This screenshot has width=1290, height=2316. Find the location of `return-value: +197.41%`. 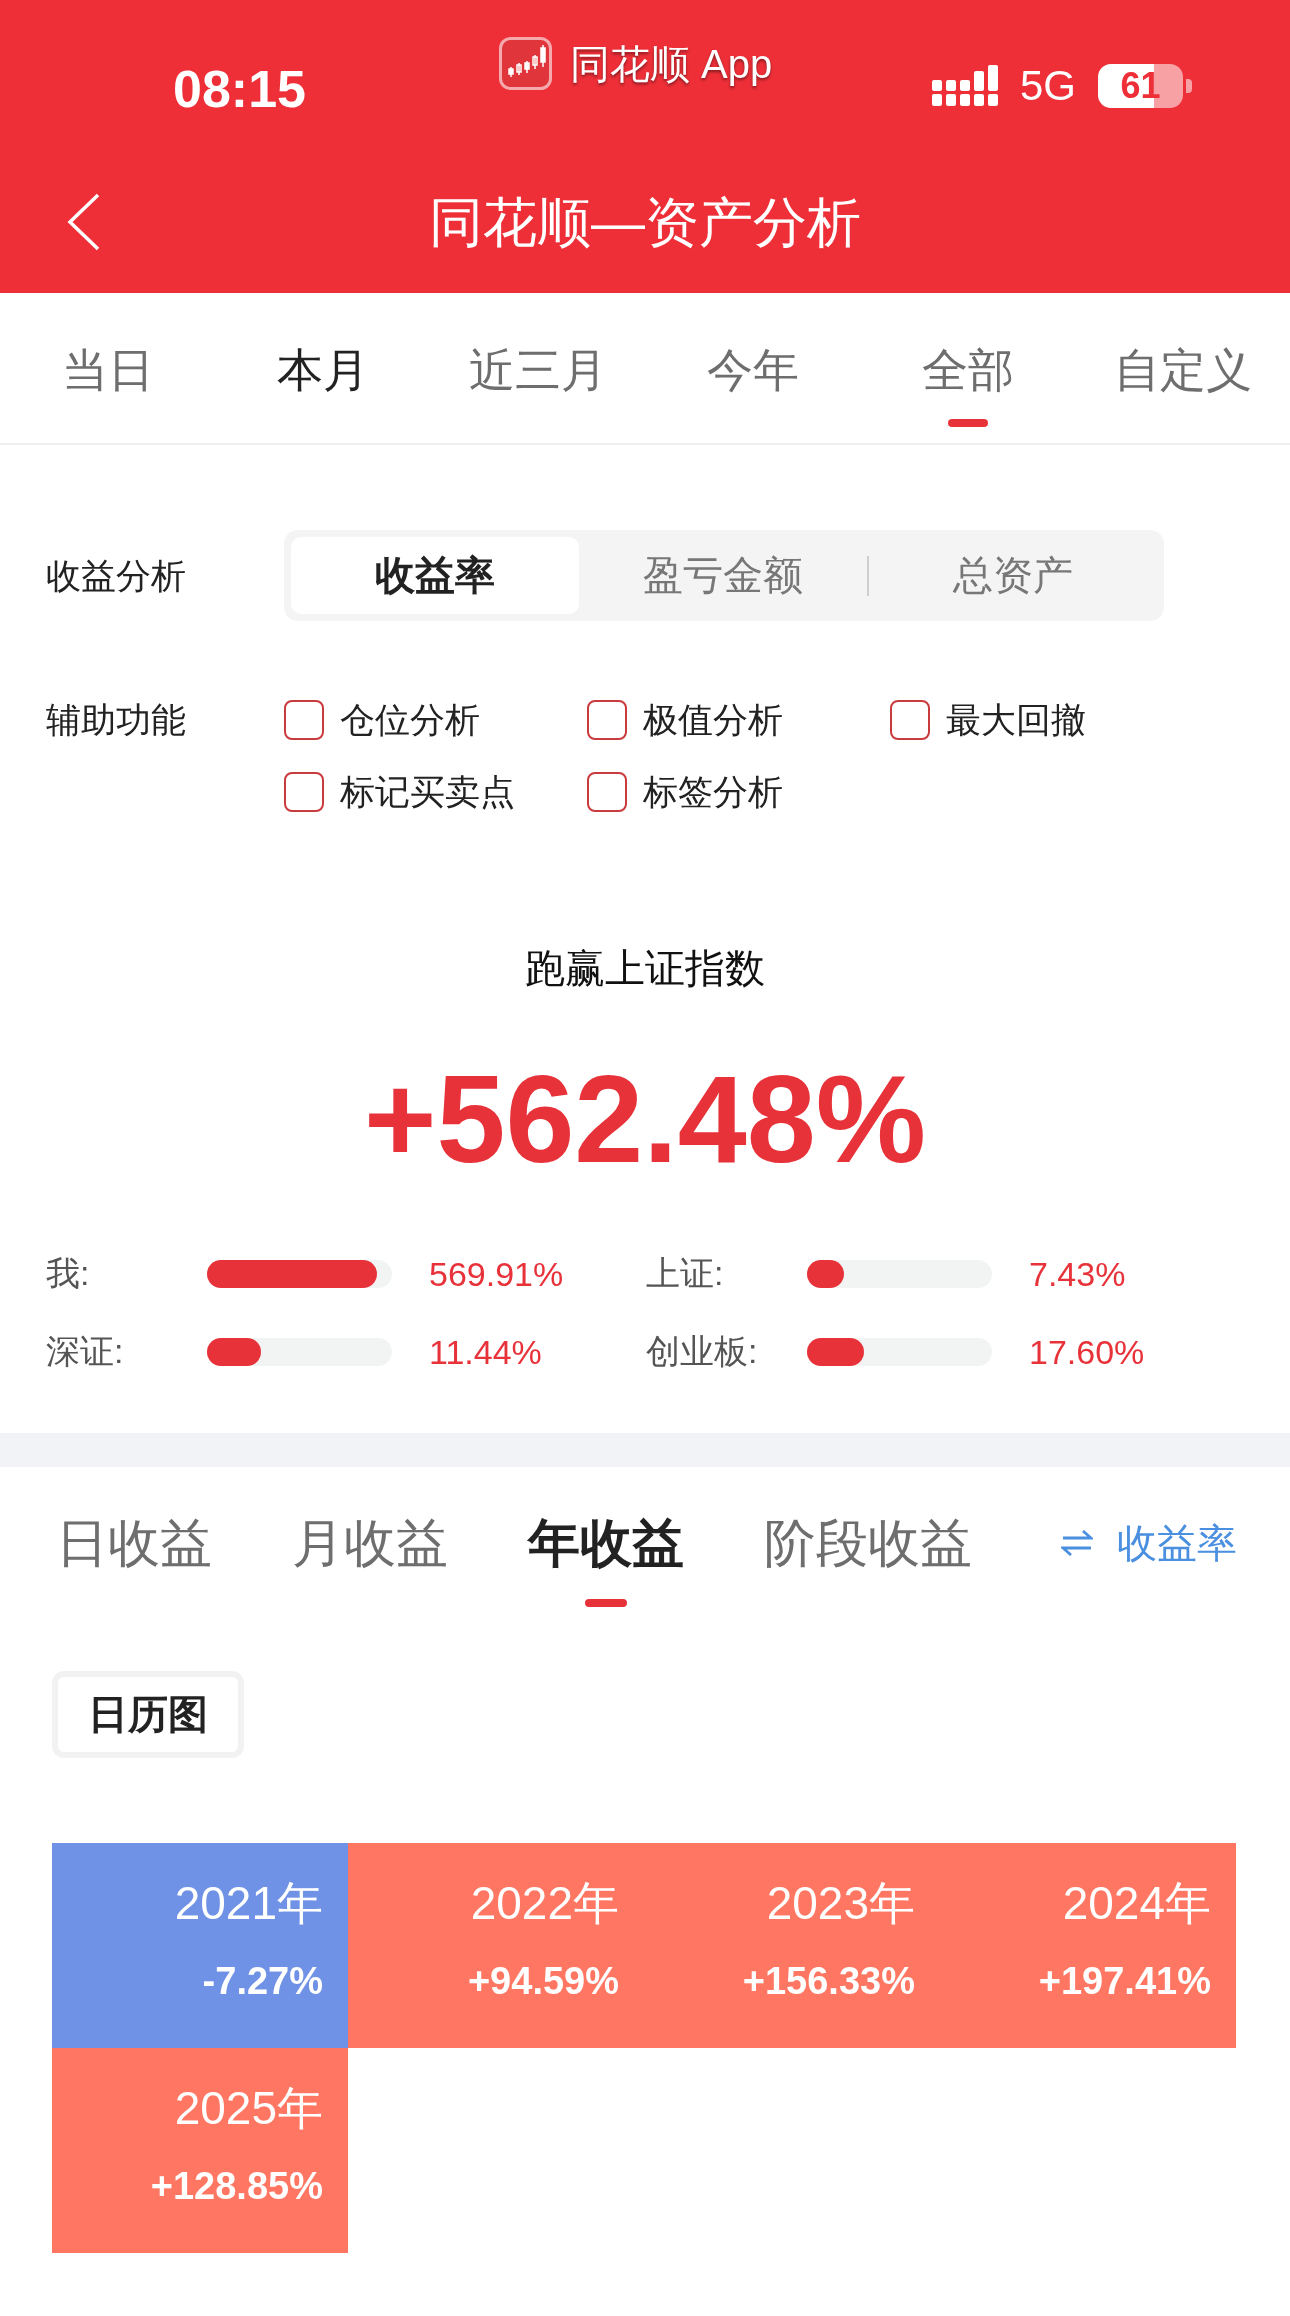

return-value: +197.41% is located at coordinates (1124, 1981).